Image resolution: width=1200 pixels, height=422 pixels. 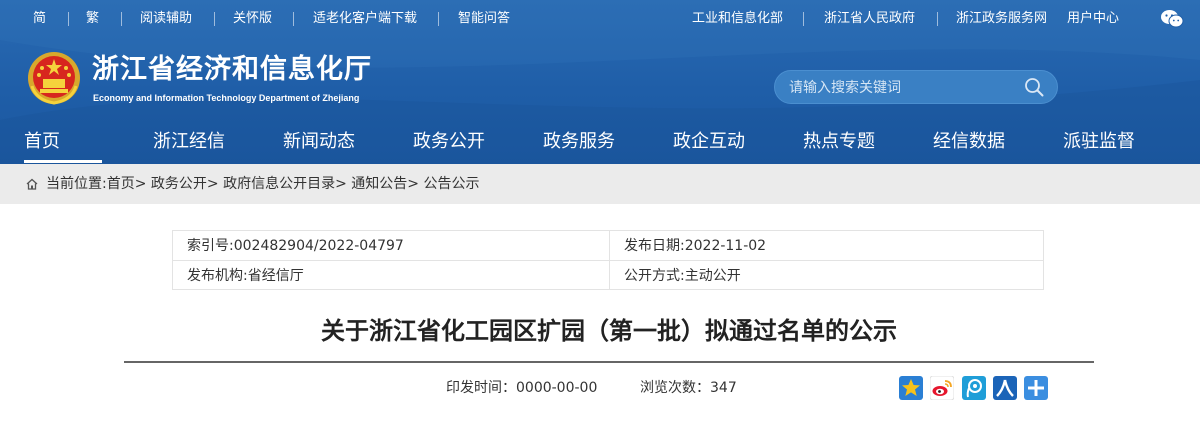 What do you see at coordinates (1001, 19) in the screenshot?
I see `zhejiang-service-link: 浙江政务服务网` at bounding box center [1001, 19].